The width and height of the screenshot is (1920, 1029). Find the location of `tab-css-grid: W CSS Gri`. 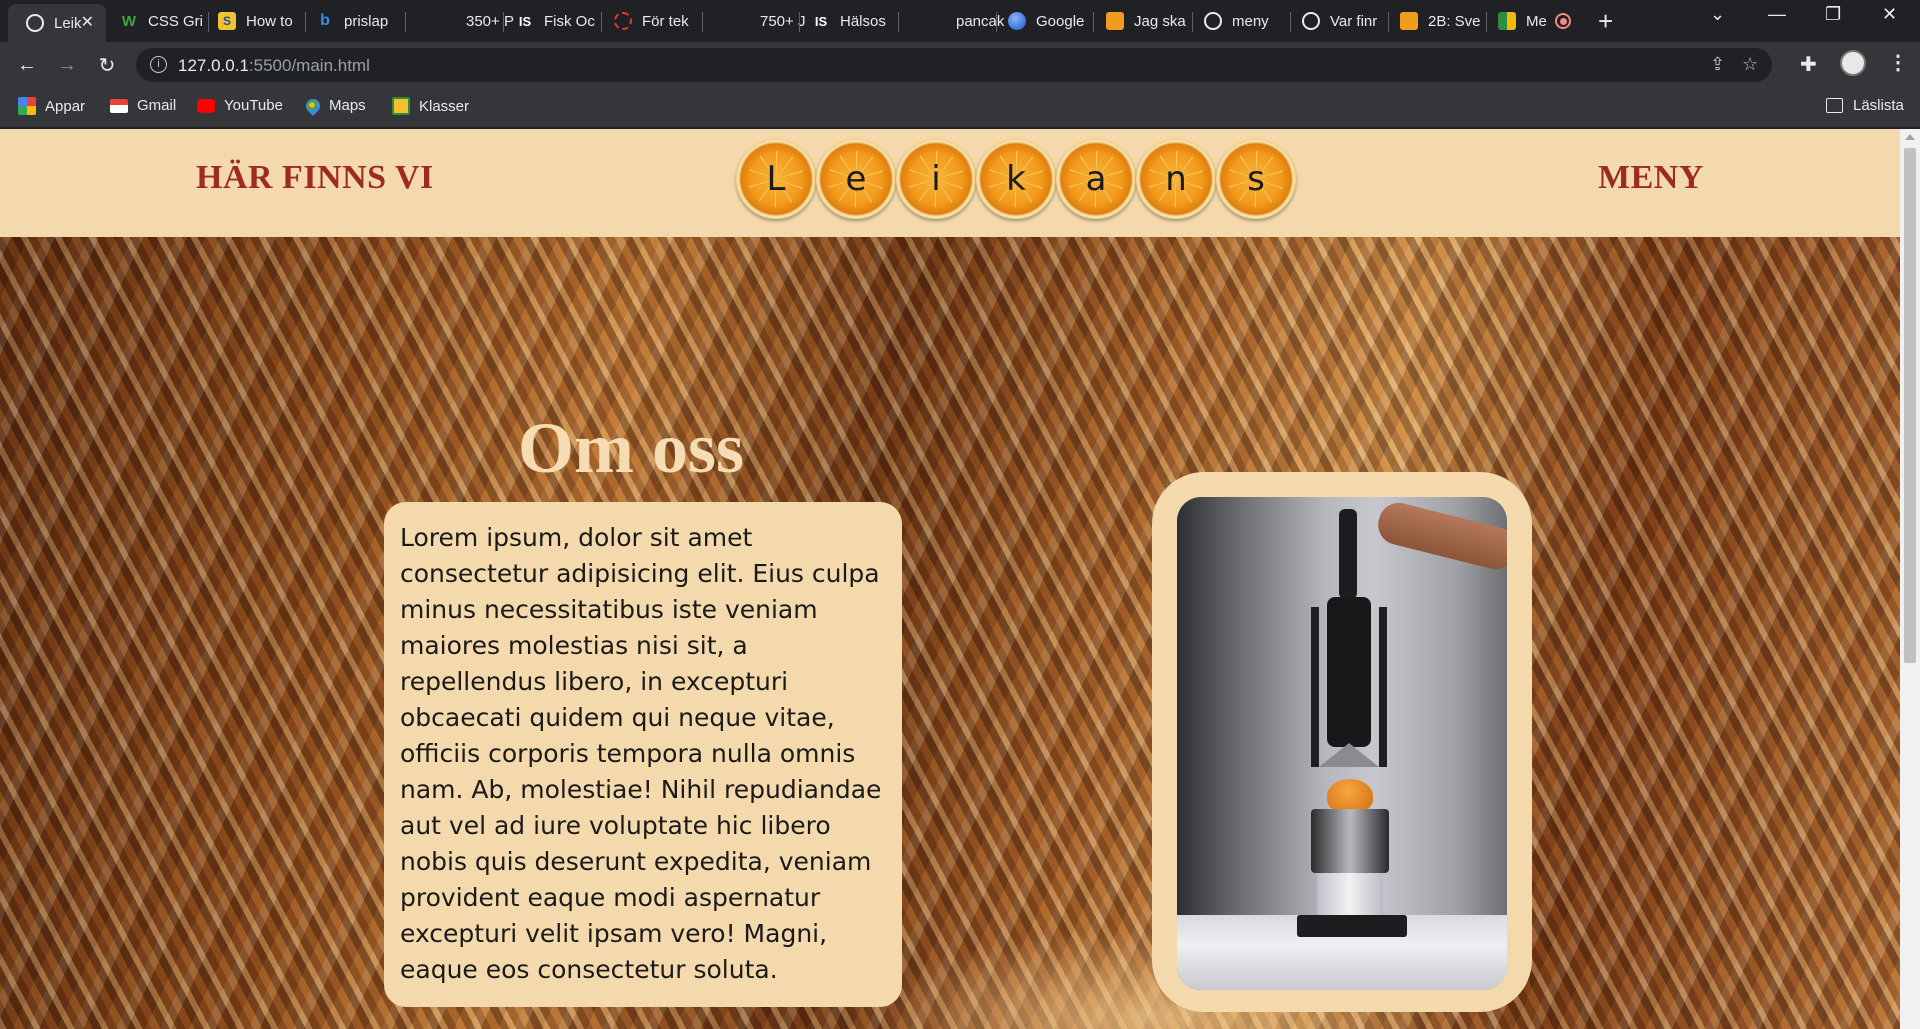

tab-css-grid: W CSS Gri is located at coordinates (155, 21).